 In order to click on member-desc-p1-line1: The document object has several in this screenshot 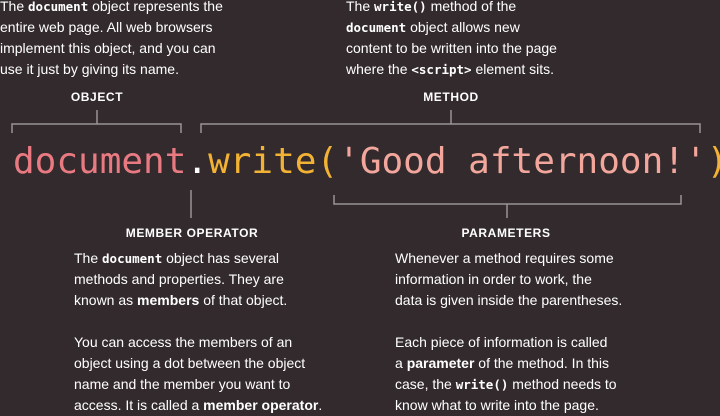, I will do `click(176, 258)`.